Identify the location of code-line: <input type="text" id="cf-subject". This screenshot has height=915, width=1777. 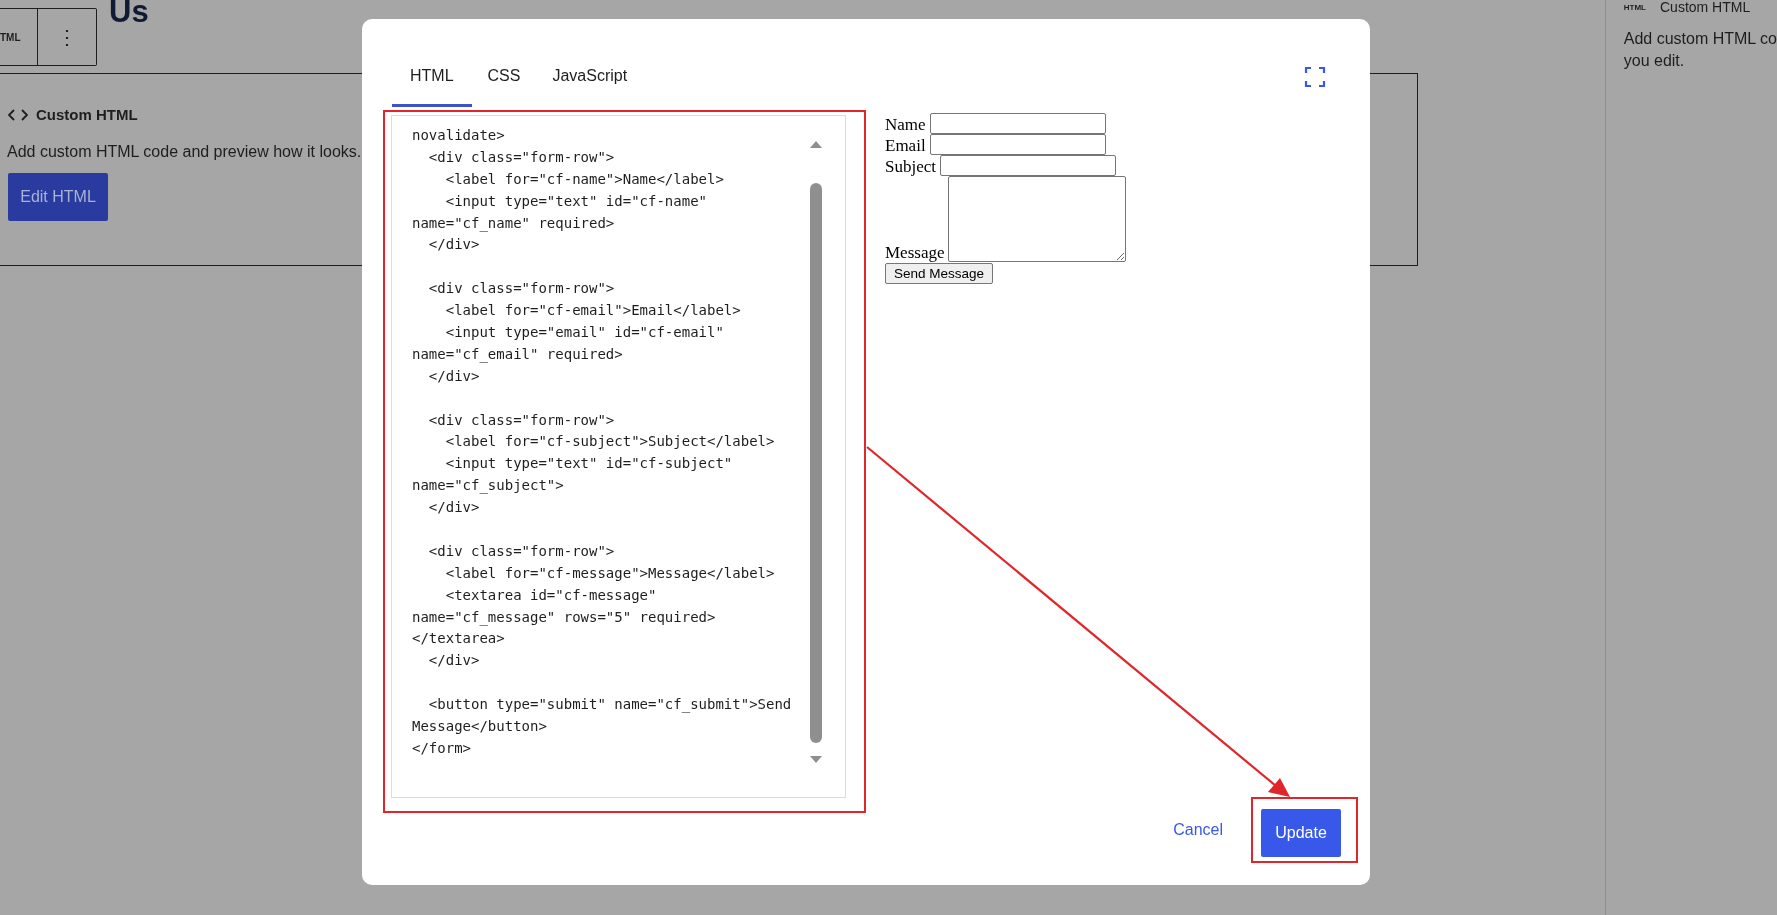
(589, 464).